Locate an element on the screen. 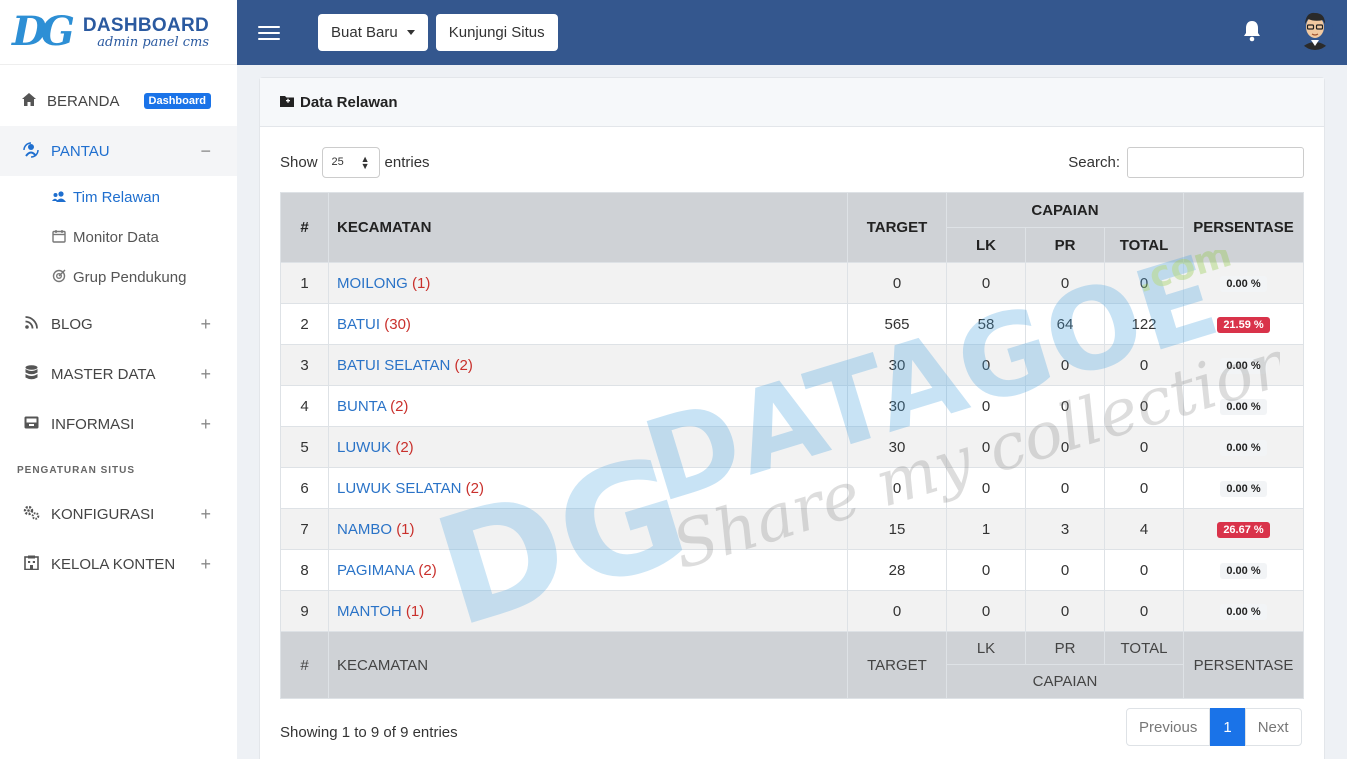 This screenshot has width=1347, height=759. user-avatar is located at coordinates (1315, 30).